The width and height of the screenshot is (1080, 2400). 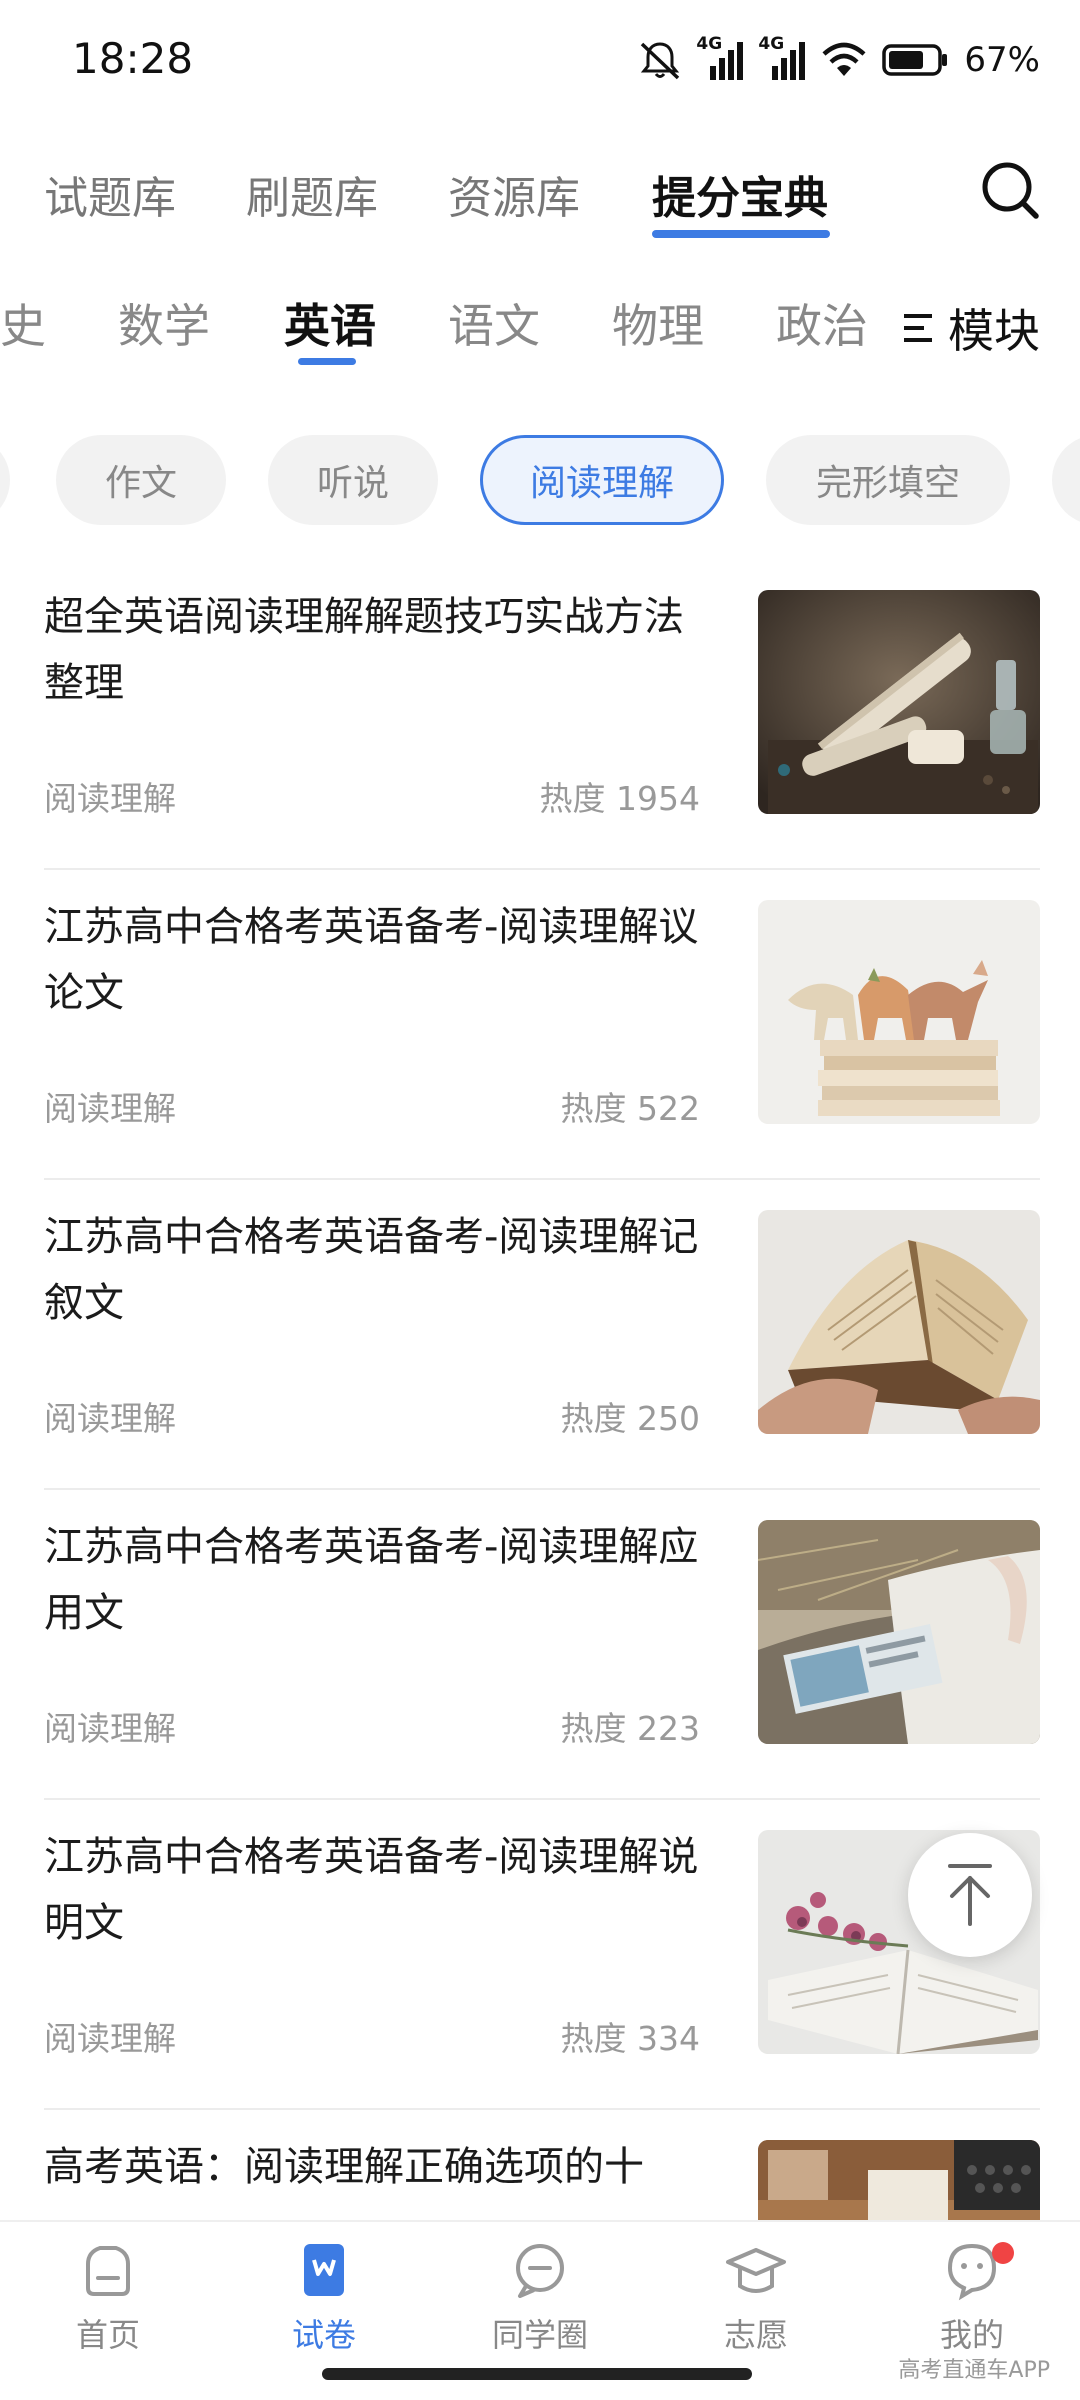 What do you see at coordinates (630, 1108) in the screenshot?
I see `article-hot: 热度 522` at bounding box center [630, 1108].